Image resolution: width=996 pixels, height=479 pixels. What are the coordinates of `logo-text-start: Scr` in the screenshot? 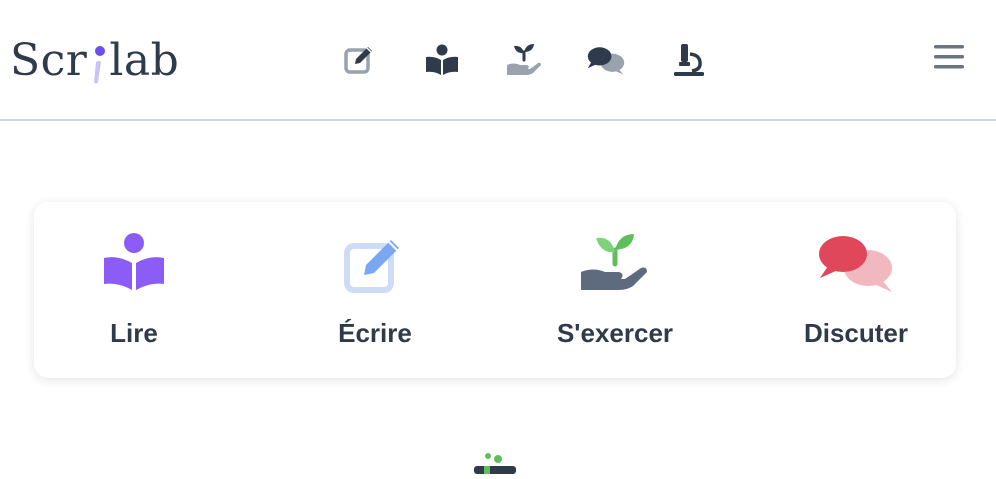 It's located at (49, 60).